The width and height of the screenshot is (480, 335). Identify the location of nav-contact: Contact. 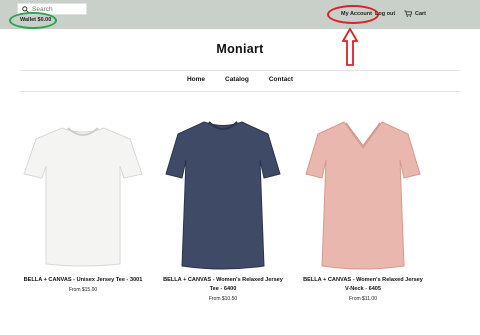
(281, 79).